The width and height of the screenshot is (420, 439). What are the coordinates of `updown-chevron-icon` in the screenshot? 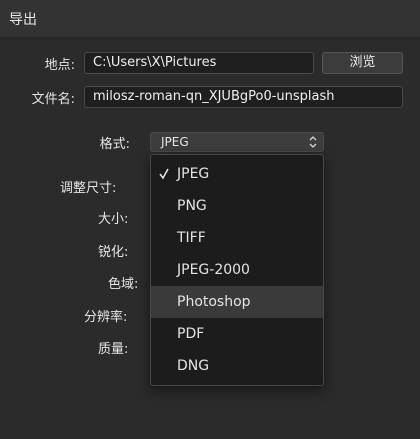 It's located at (313, 142).